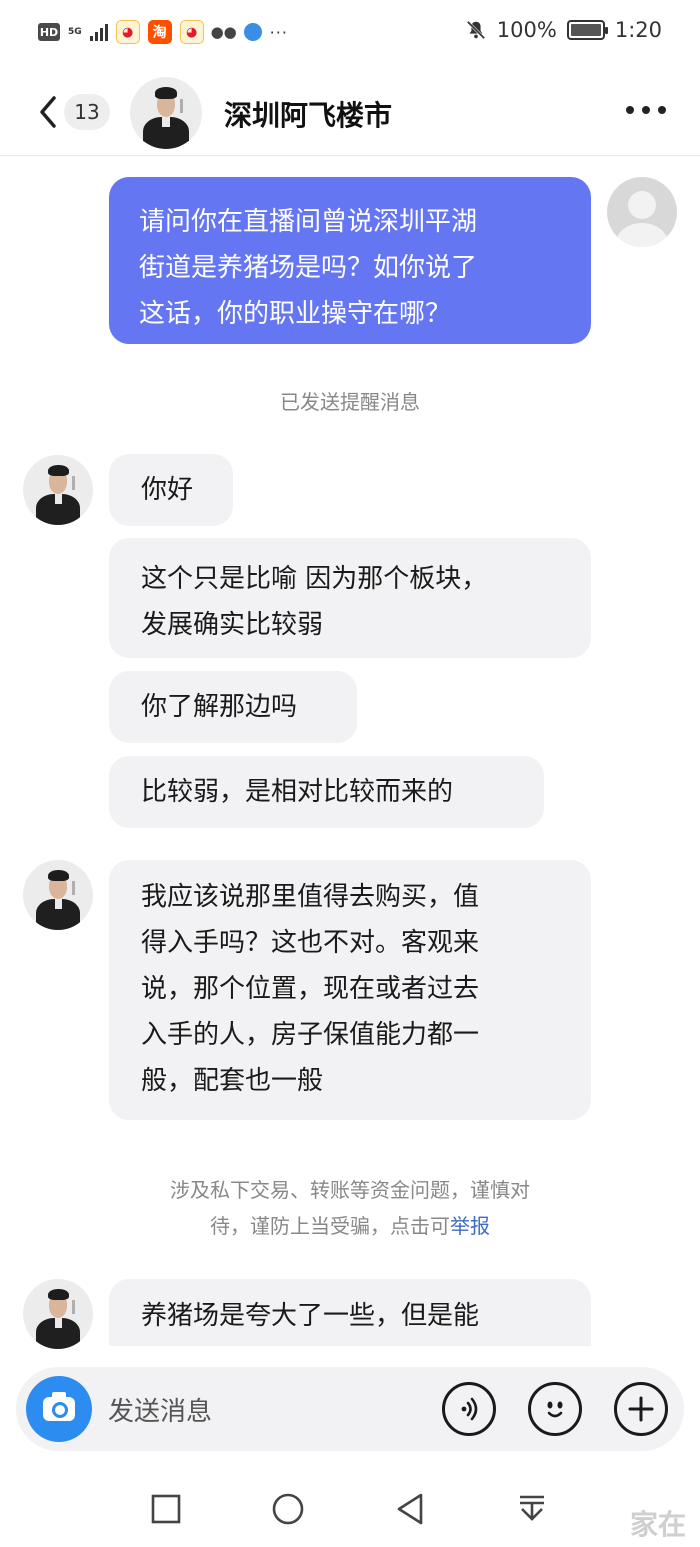 Image resolution: width=700 pixels, height=1547 pixels. I want to click on emoji-icon, so click(555, 1409).